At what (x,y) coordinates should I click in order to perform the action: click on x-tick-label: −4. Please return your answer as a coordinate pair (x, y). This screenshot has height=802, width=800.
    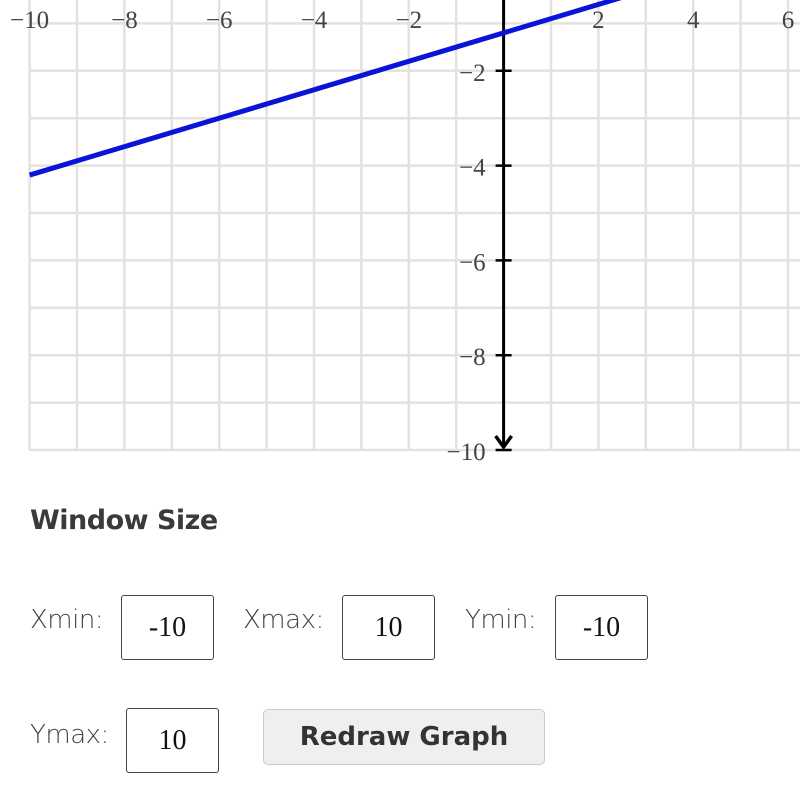
    Looking at the image, I should click on (314, 20).